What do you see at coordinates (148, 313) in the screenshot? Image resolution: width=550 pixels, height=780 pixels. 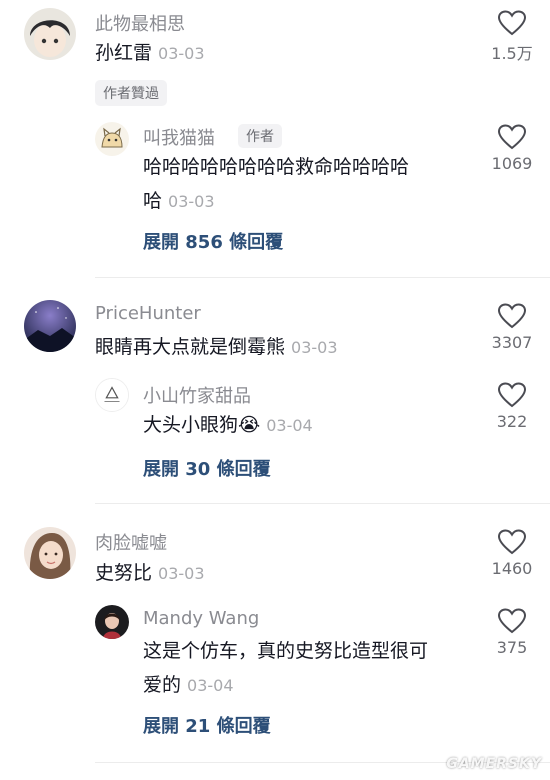 I see `comment-username: PriceHunter` at bounding box center [148, 313].